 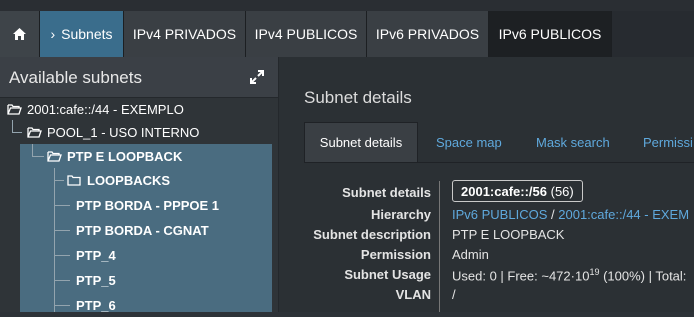 I want to click on nav-subnets: › Subnets, so click(x=82, y=34).